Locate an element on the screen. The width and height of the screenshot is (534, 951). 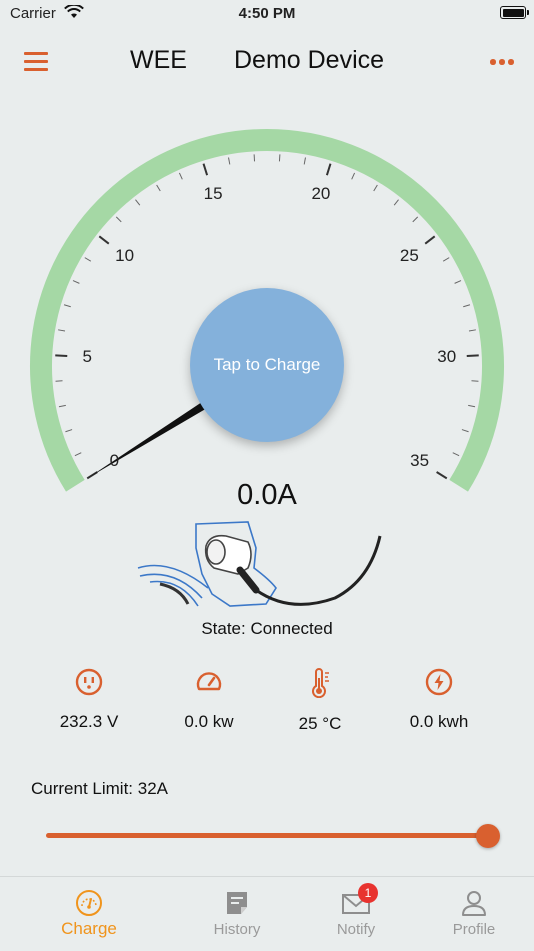
gauge-scale-label: 5 is located at coordinates (86, 357).